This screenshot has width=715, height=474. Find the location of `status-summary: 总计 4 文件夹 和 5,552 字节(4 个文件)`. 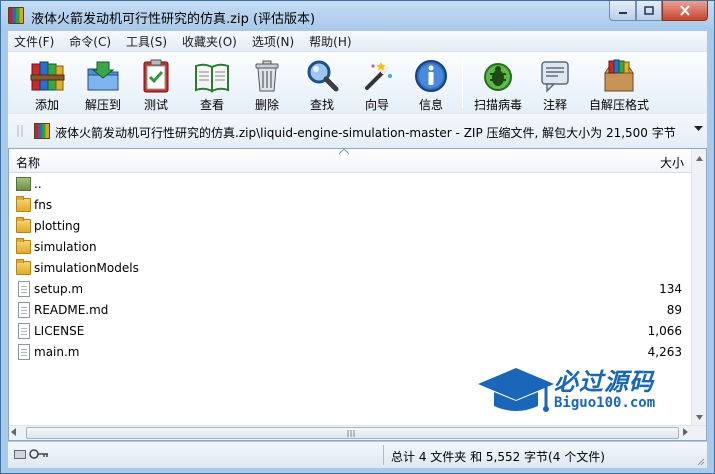

status-summary: 总计 4 文件夹 和 5,552 字节(4 个文件) is located at coordinates (498, 457).